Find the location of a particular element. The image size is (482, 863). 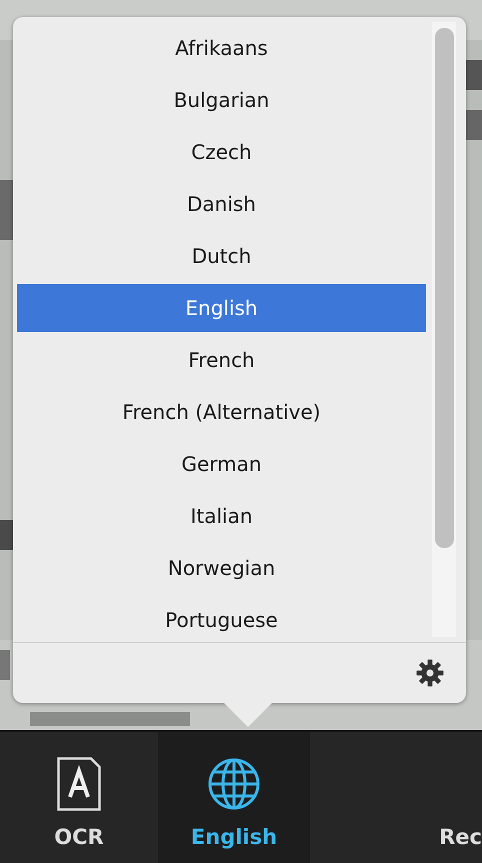

toolbar-button: English is located at coordinates (234, 797).